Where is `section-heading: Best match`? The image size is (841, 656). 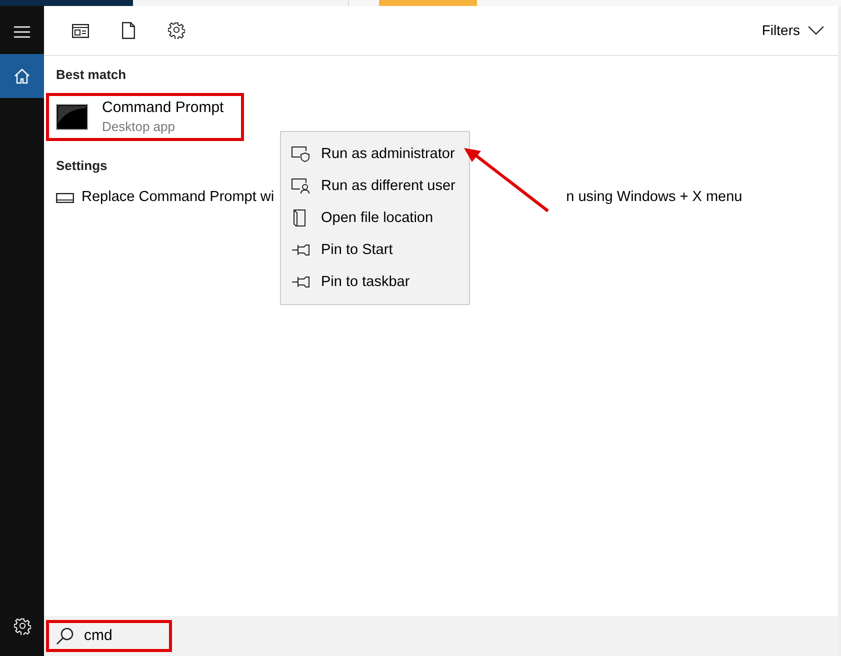 section-heading: Best match is located at coordinates (90, 75).